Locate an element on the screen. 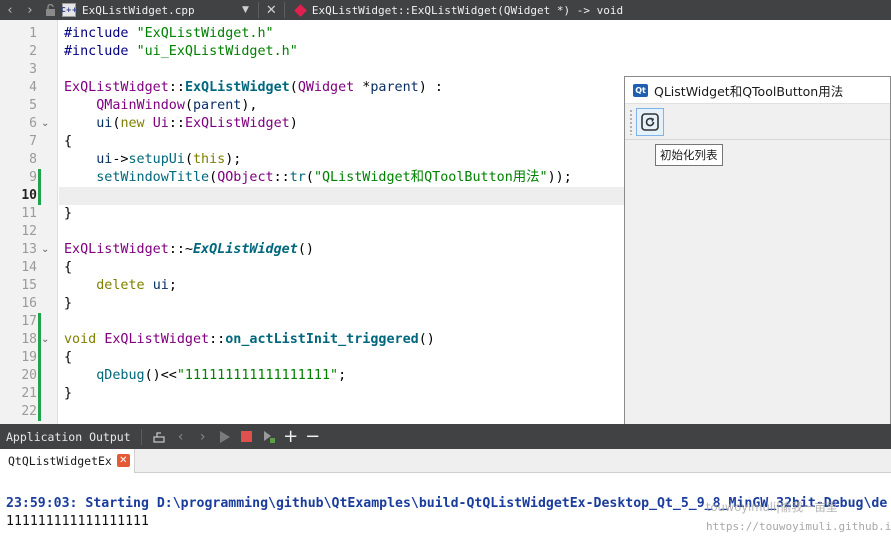 This screenshot has height=549, width=891. code-line: QMainWindow(parent), is located at coordinates (161, 106).